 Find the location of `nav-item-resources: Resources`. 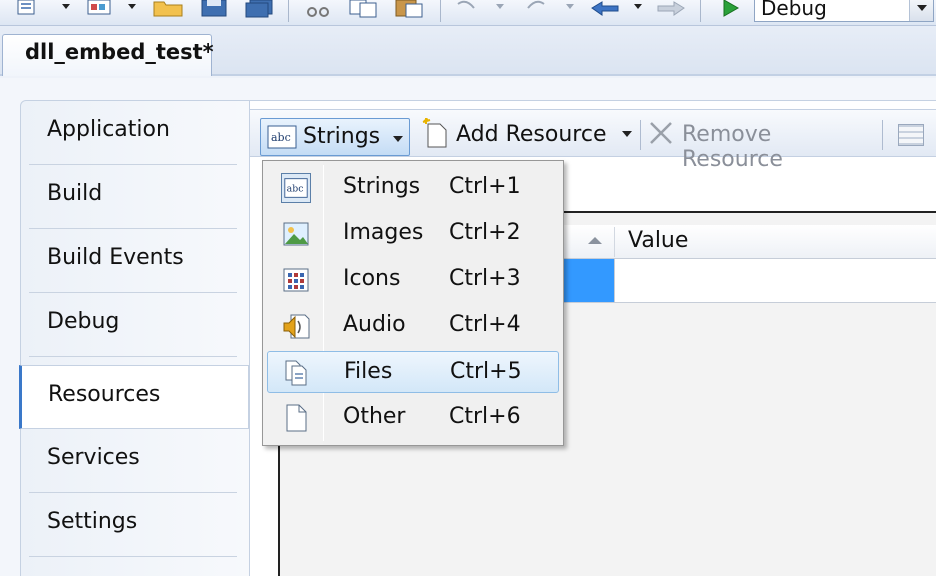

nav-item-resources: Resources is located at coordinates (134, 397).